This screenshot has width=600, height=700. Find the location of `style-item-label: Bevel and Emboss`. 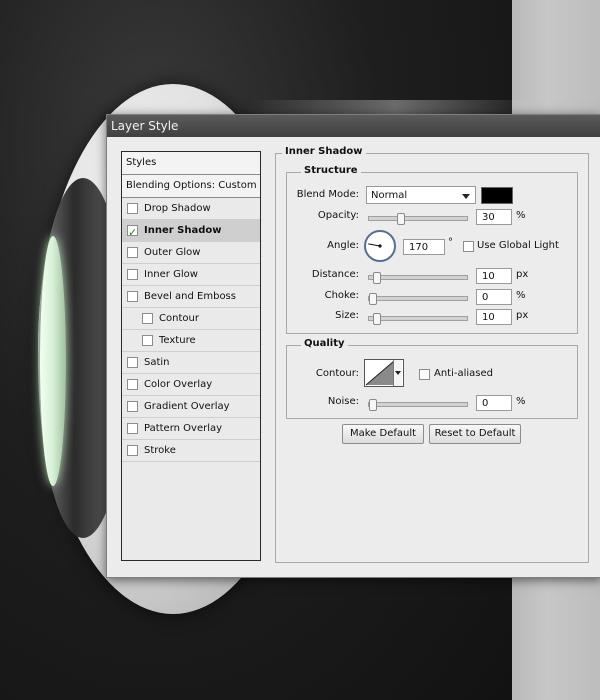

style-item-label: Bevel and Emboss is located at coordinates (190, 296).